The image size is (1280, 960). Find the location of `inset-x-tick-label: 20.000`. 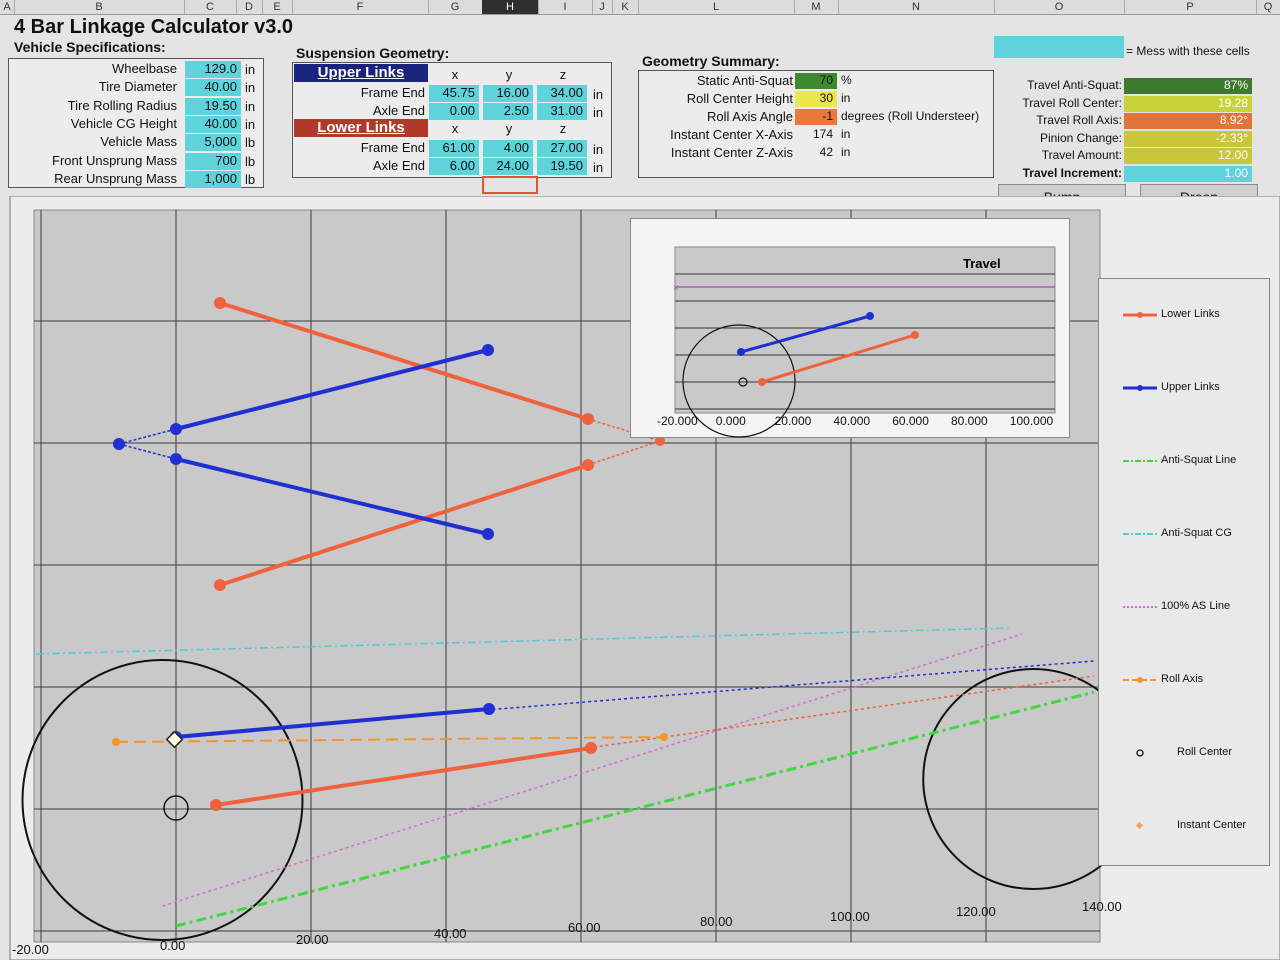

inset-x-tick-label: 20.000 is located at coordinates (793, 421).